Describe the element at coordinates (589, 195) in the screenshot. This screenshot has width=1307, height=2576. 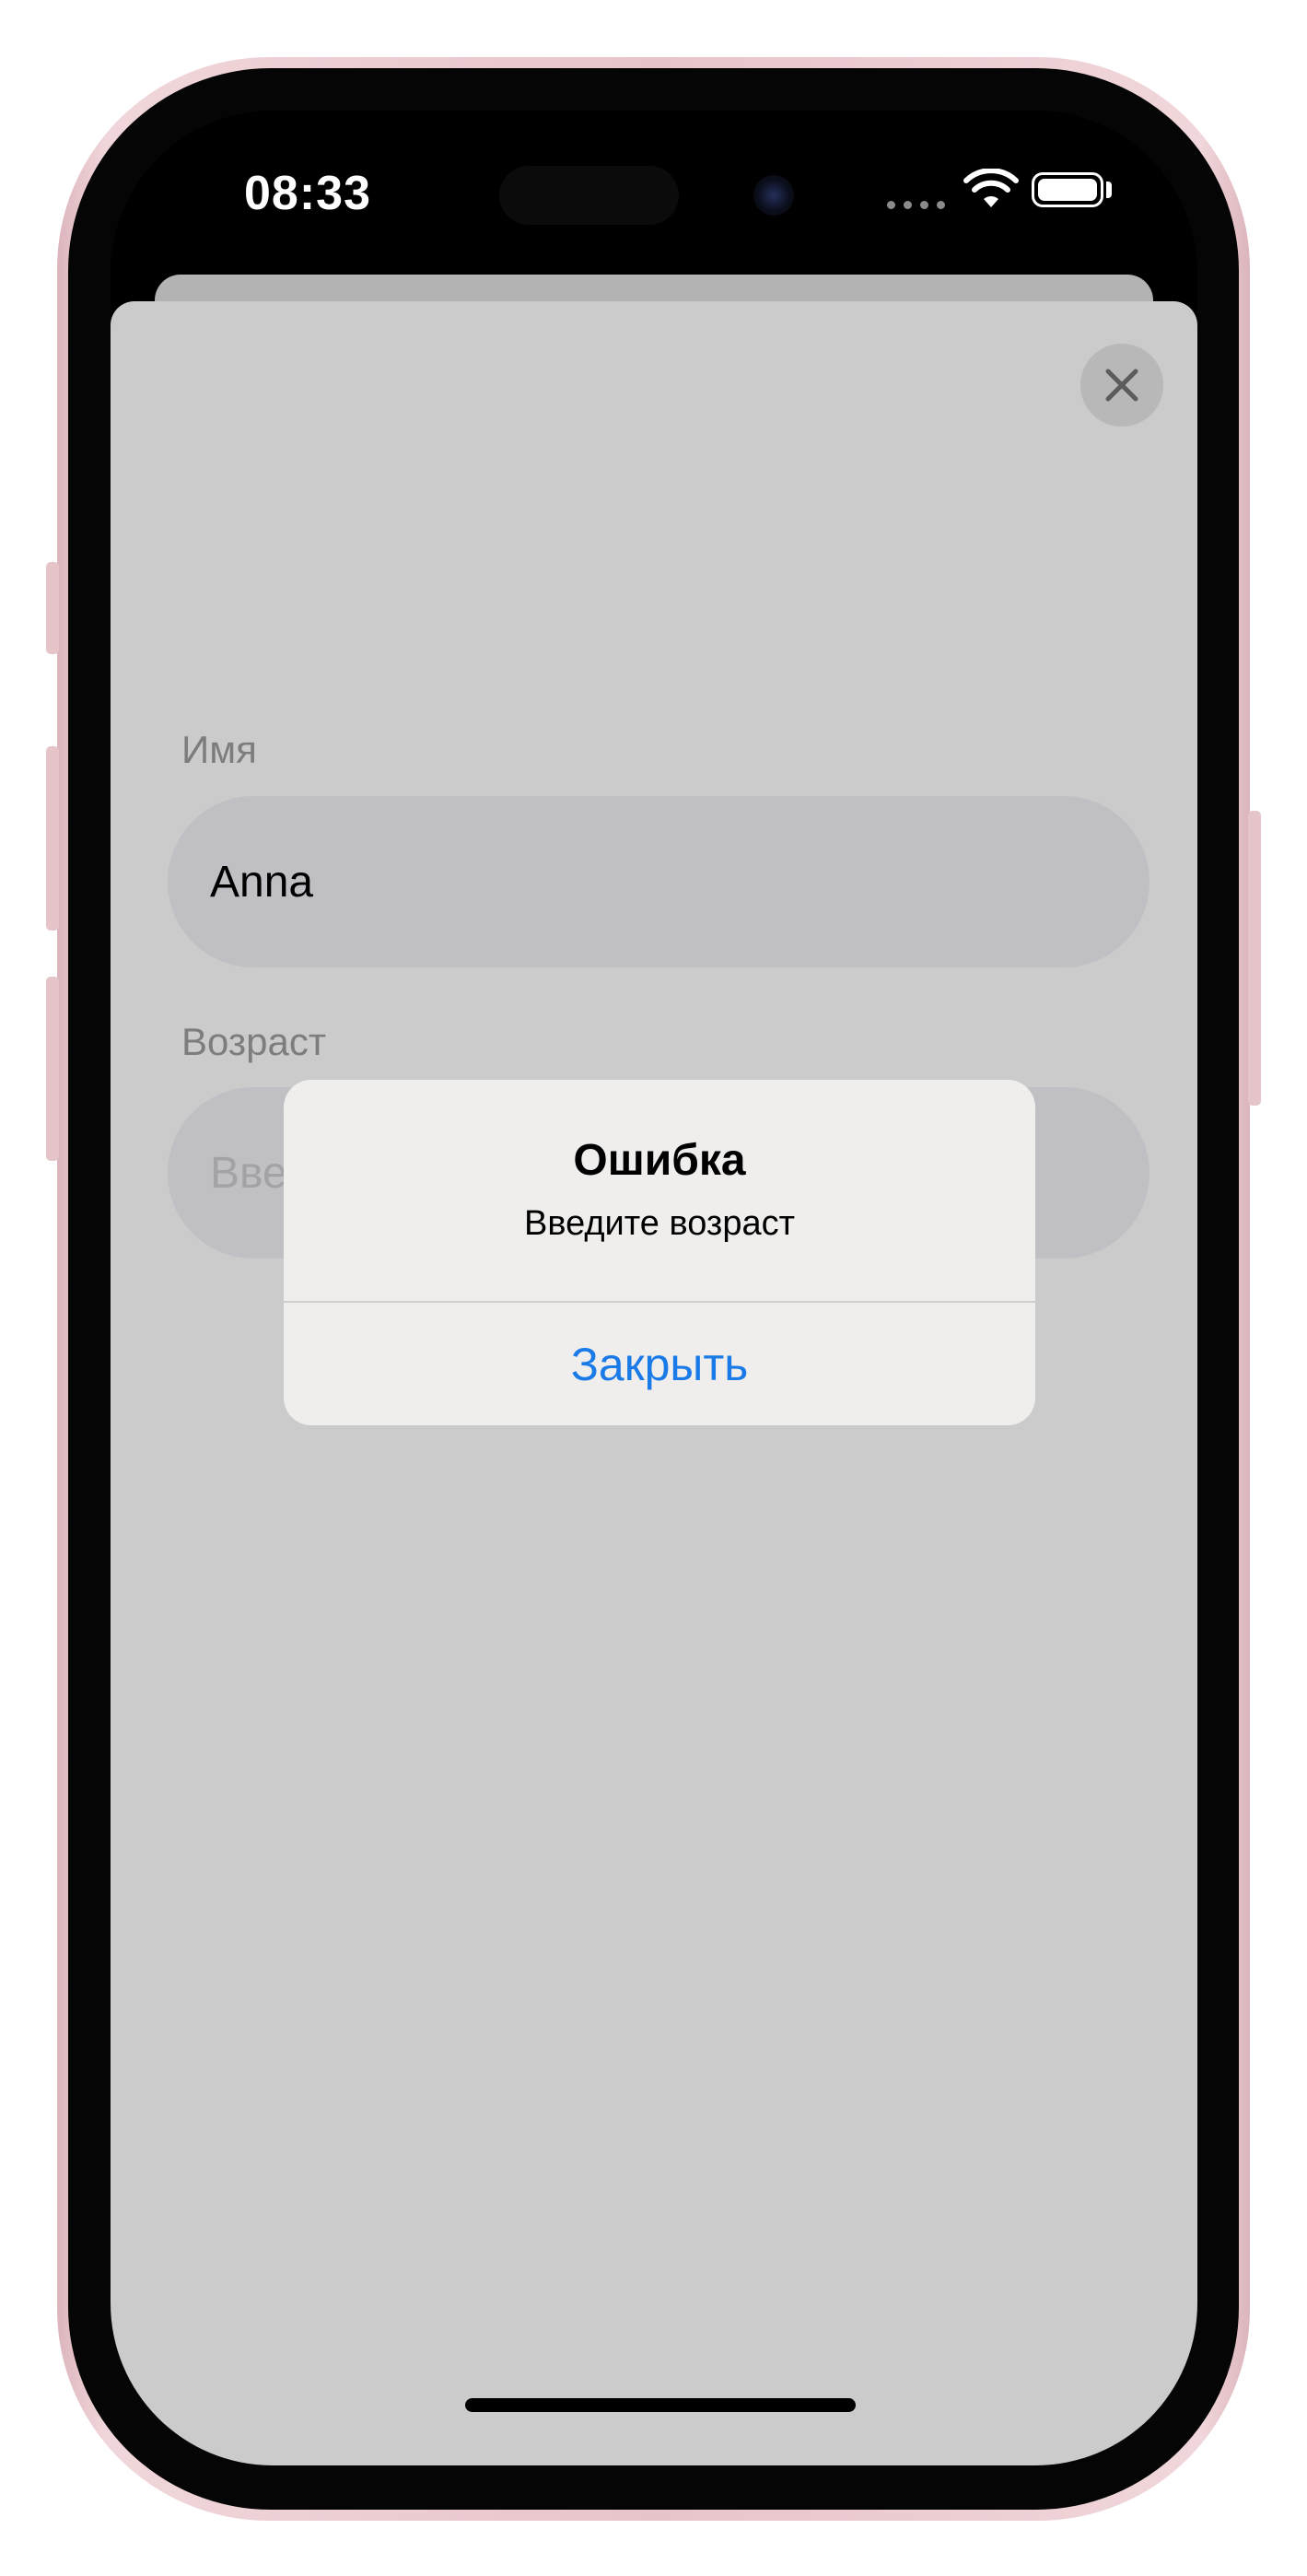
I see `dynamic-island-sensor` at that location.